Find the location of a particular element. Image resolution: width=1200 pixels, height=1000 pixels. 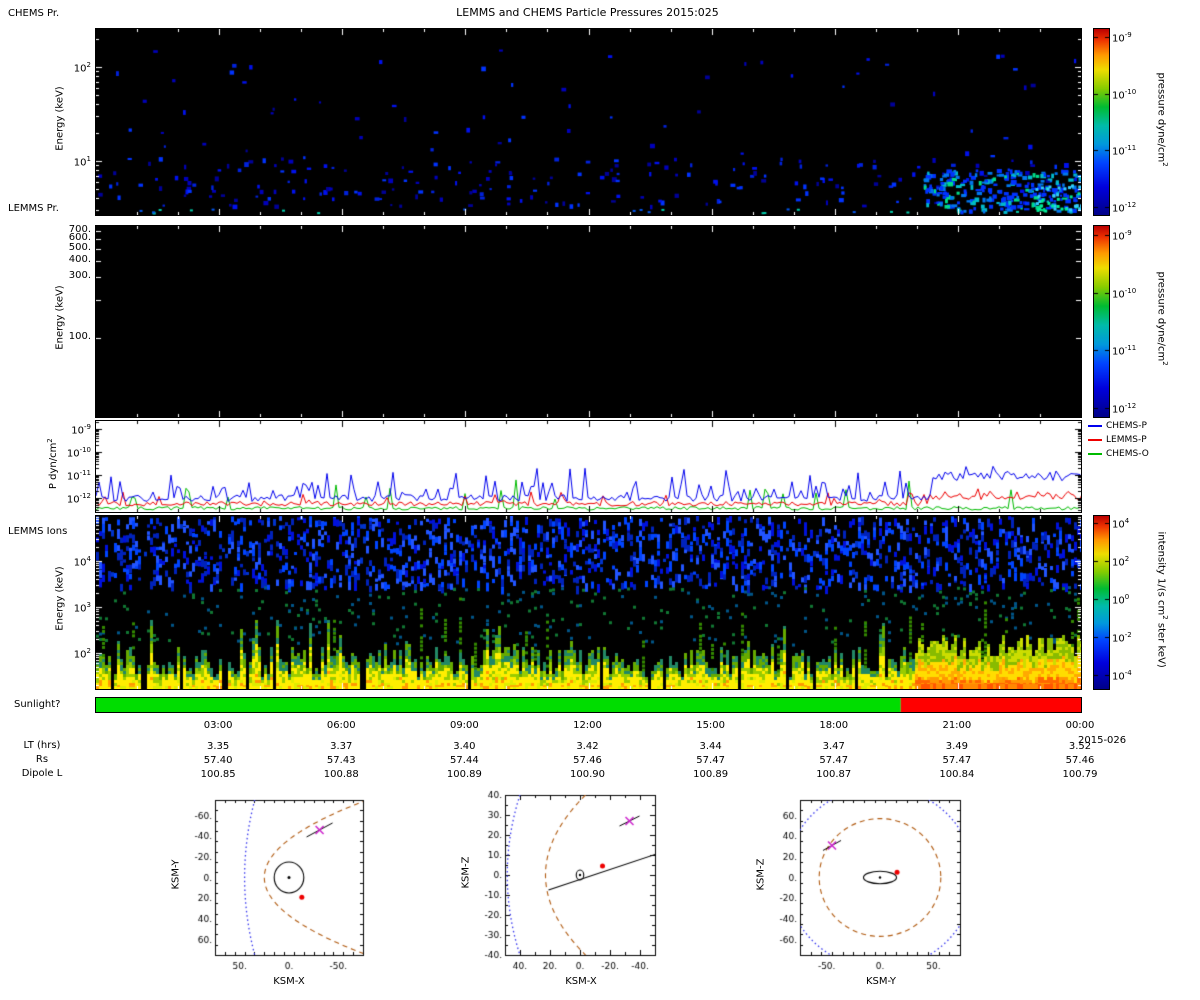

orbit2-ylabel: KSM-Z is located at coordinates (466, 872).